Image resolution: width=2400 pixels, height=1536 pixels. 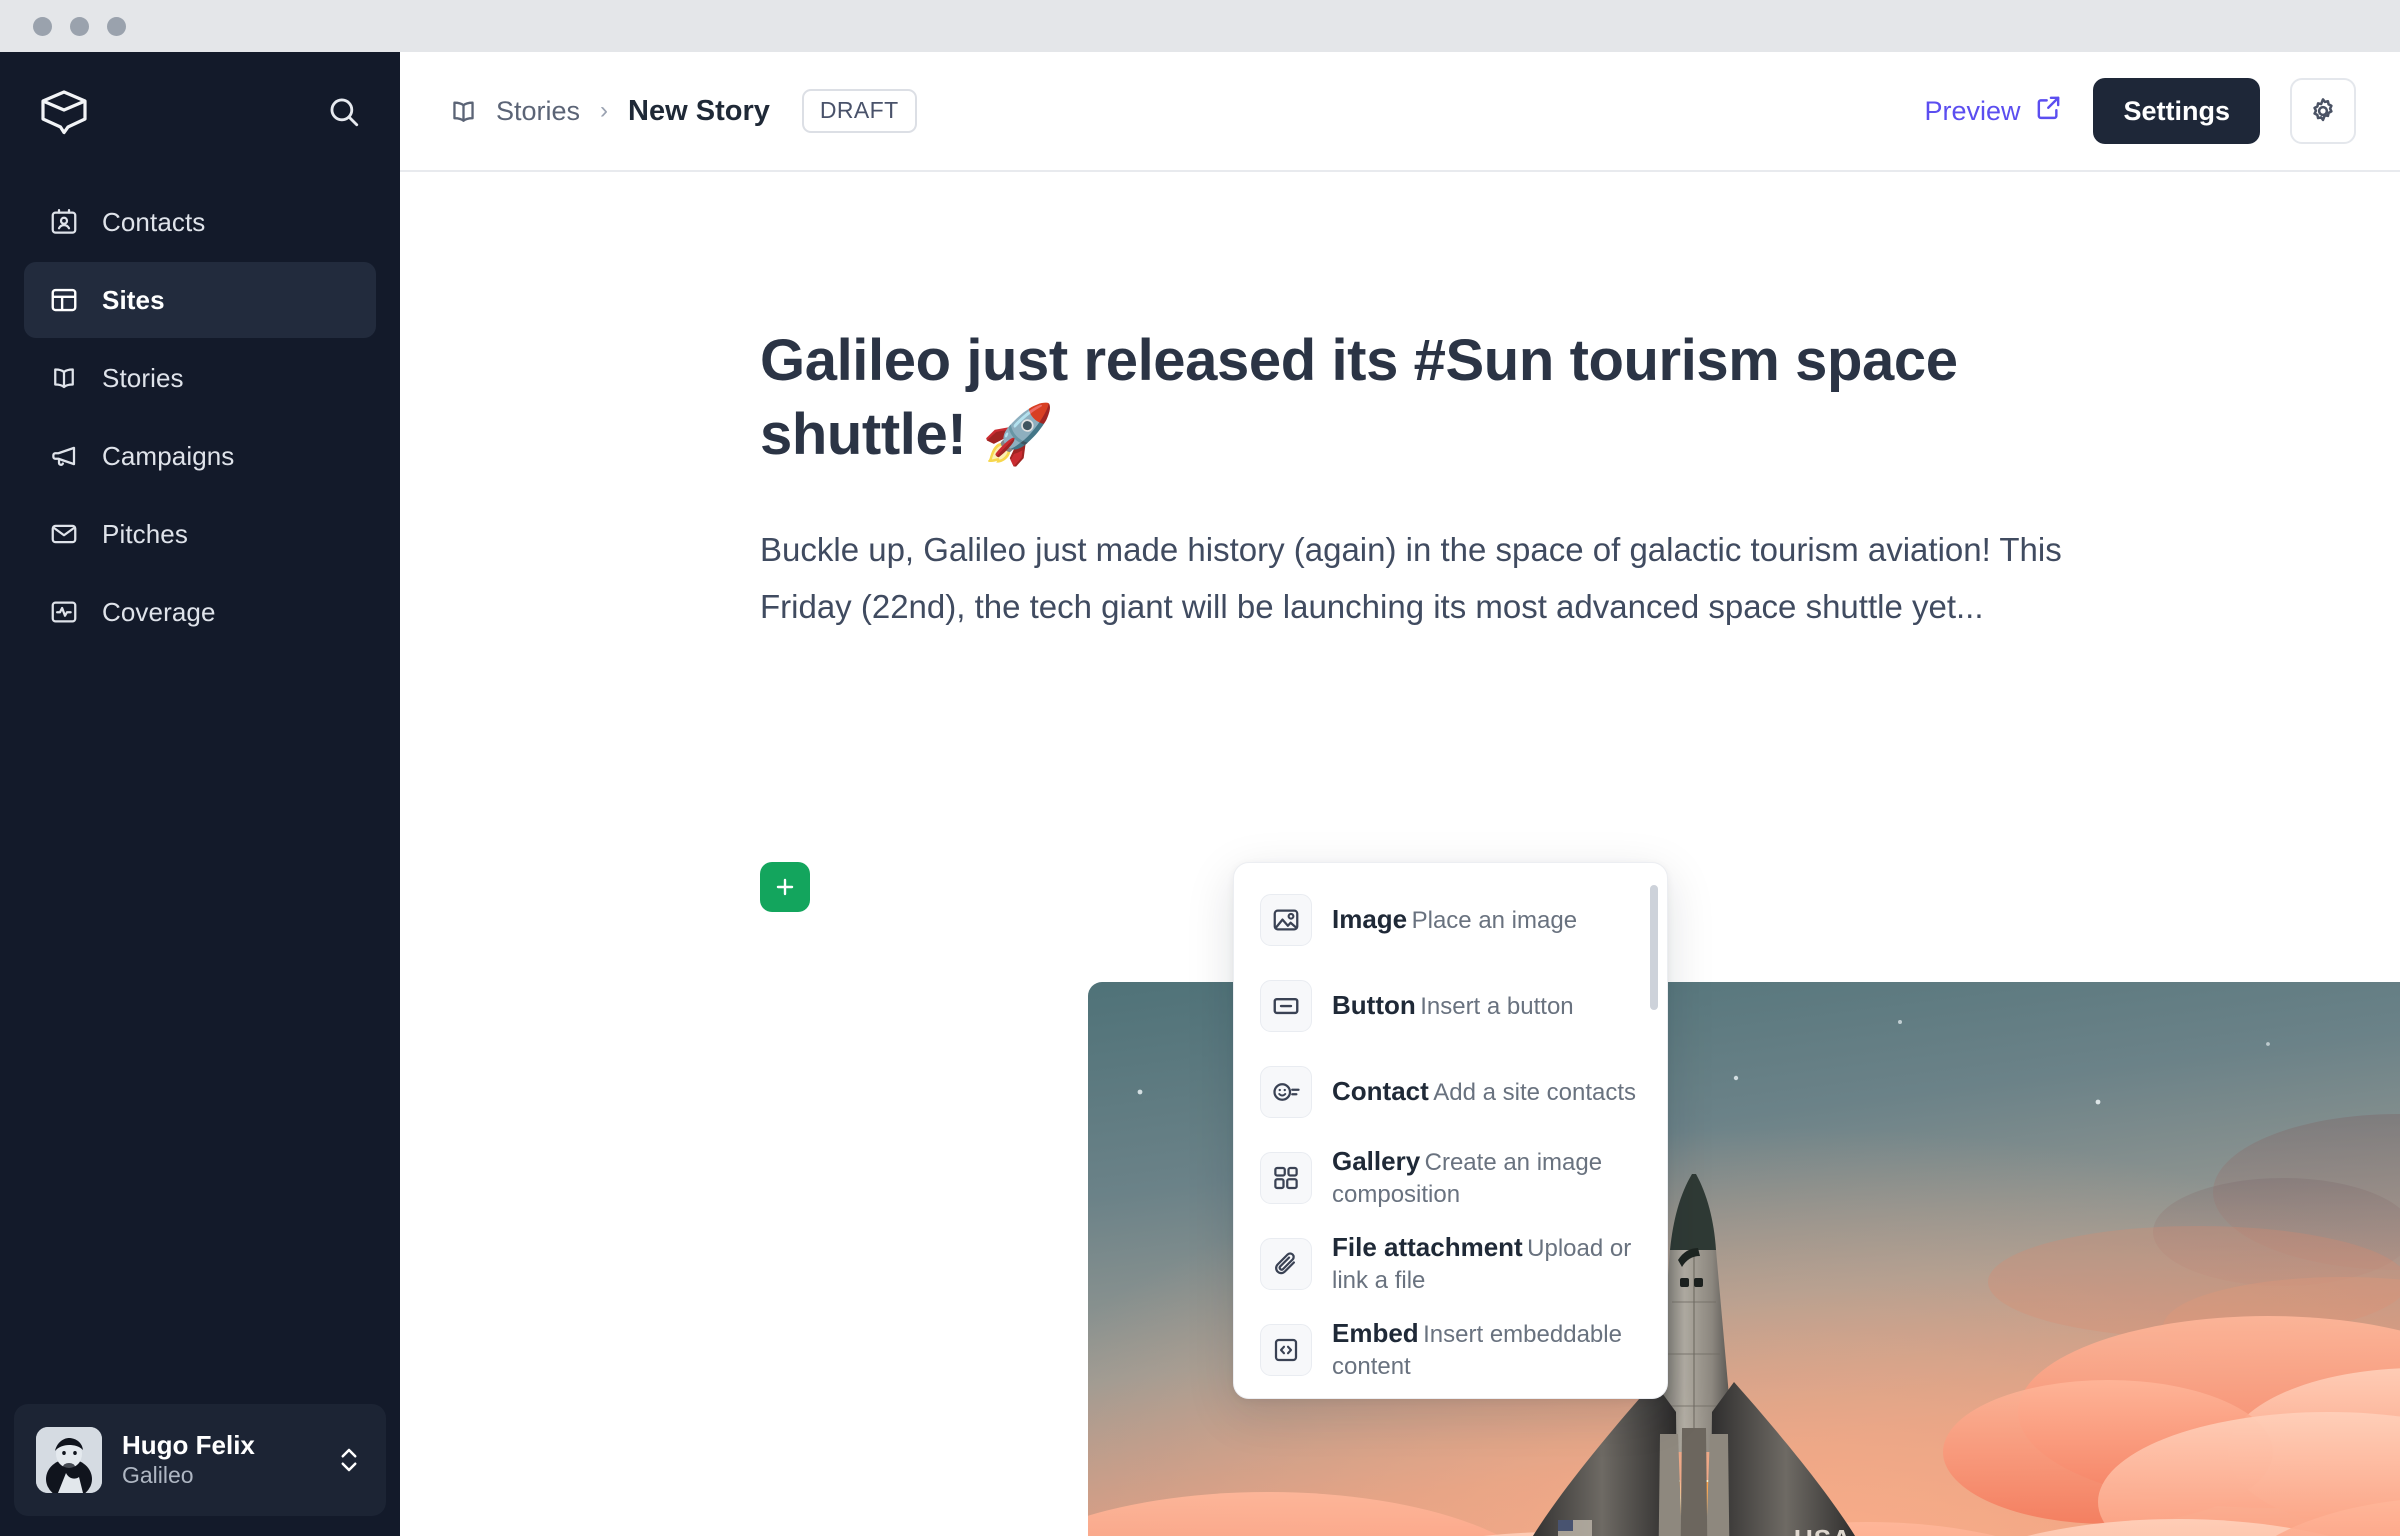 I want to click on sidebar-item-stories: Stories, so click(x=200, y=378).